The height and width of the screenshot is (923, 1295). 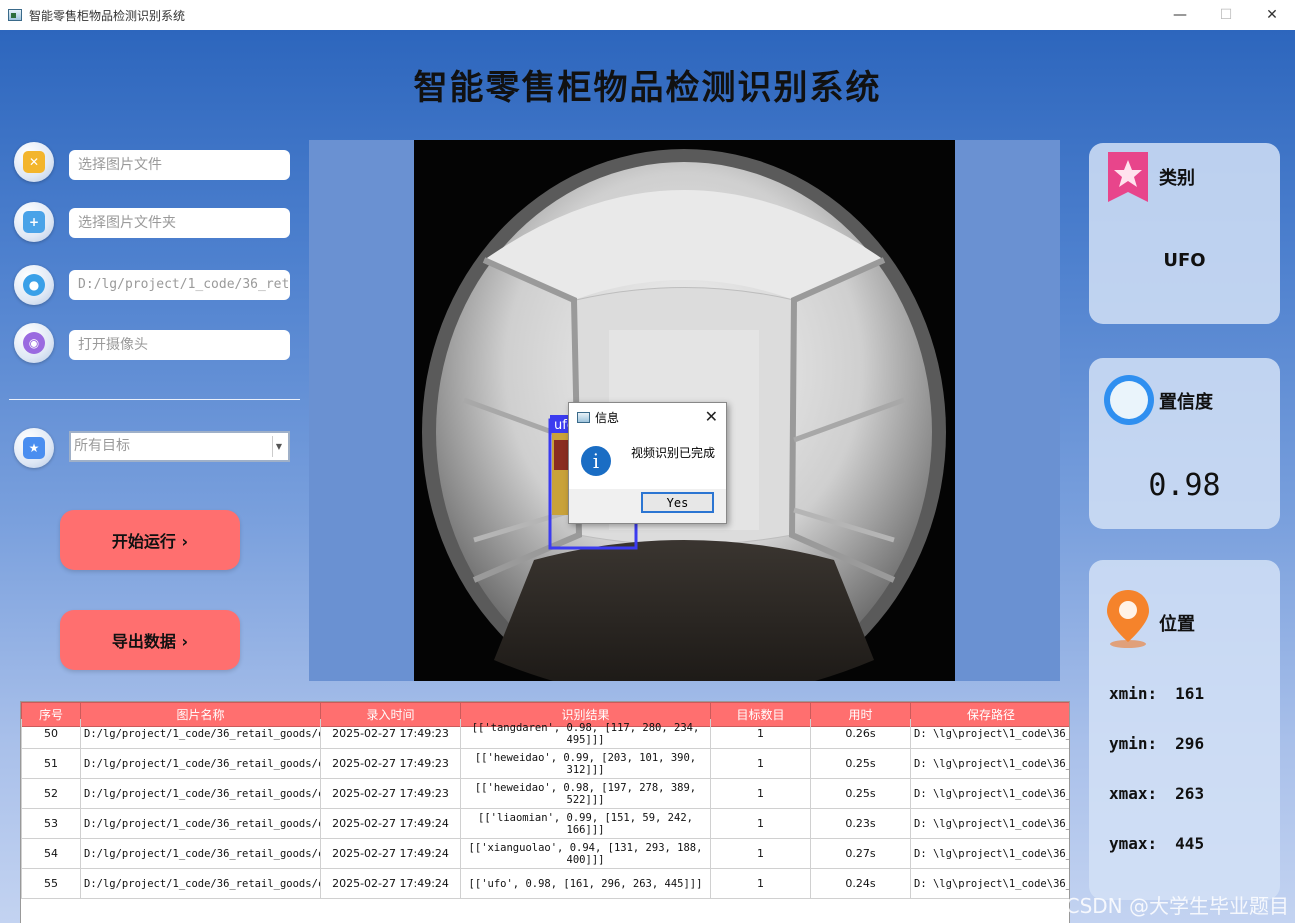 What do you see at coordinates (51, 733) in the screenshot?
I see `cell-index: 50` at bounding box center [51, 733].